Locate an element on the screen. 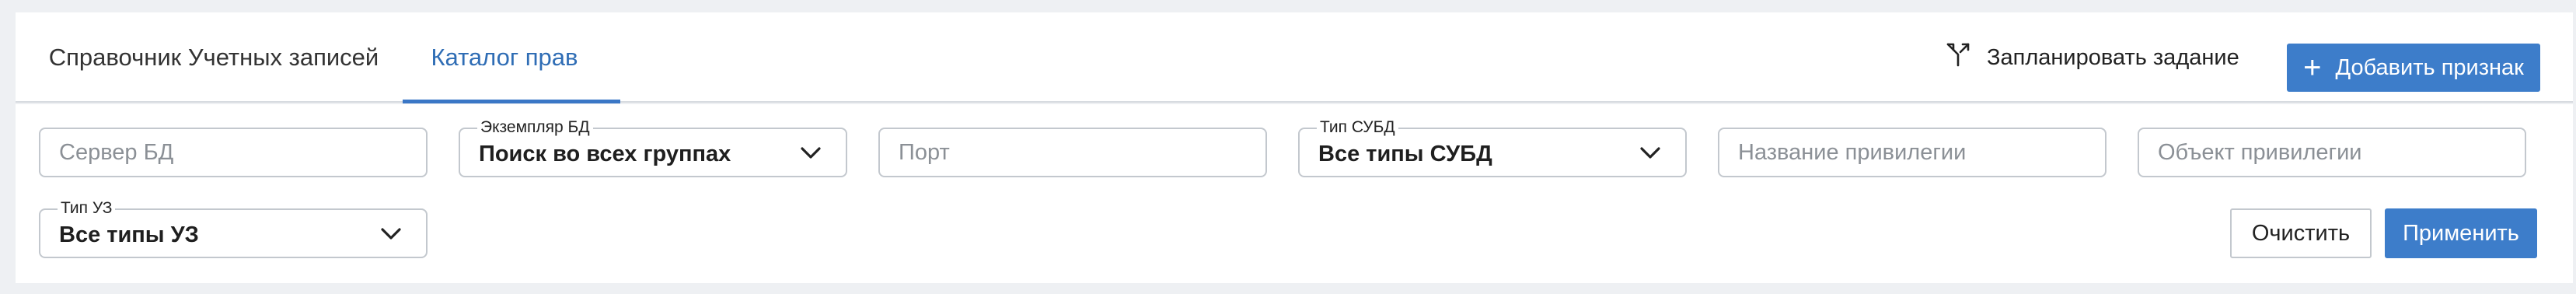  tab-accounts-directory: Справочник Учетных записей is located at coordinates (214, 57).